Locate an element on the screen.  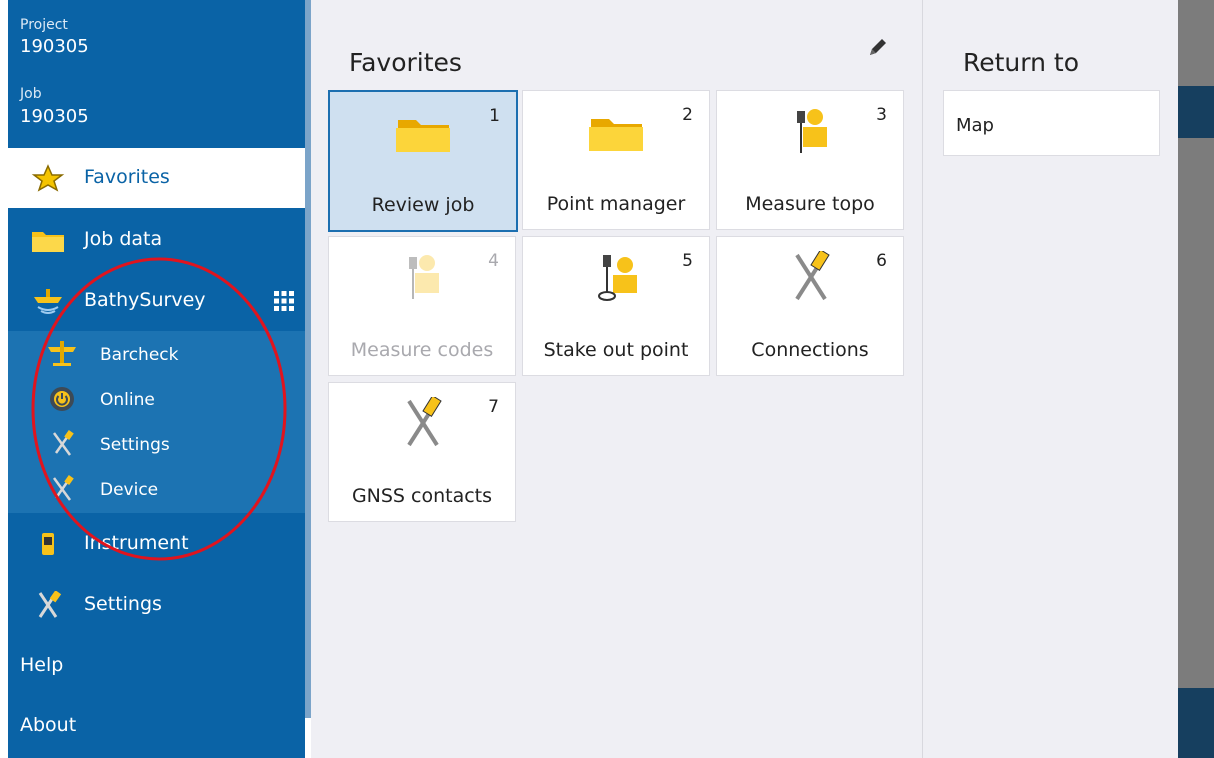
pencil-icon is located at coordinates (878, 47).